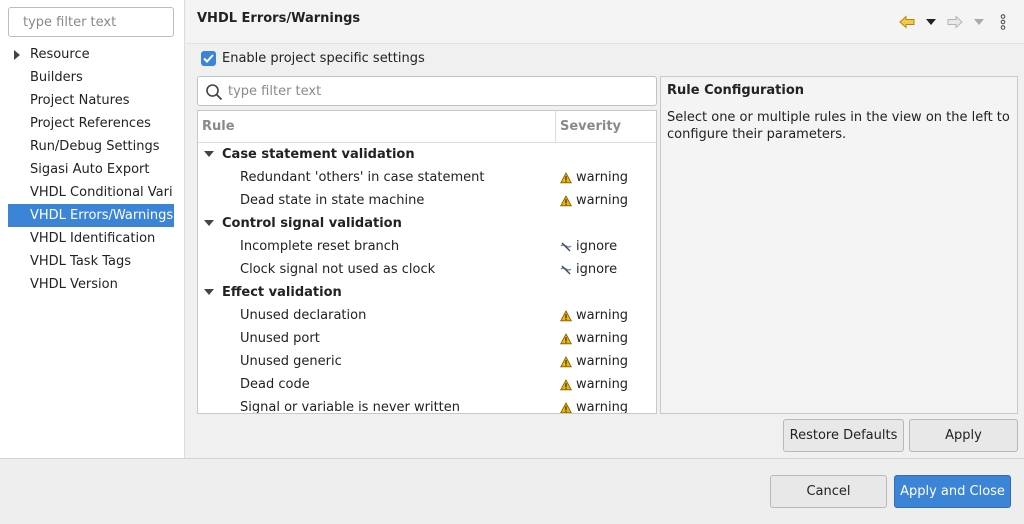  I want to click on nav-item-vhdl-version: VHDL Version, so click(91, 284).